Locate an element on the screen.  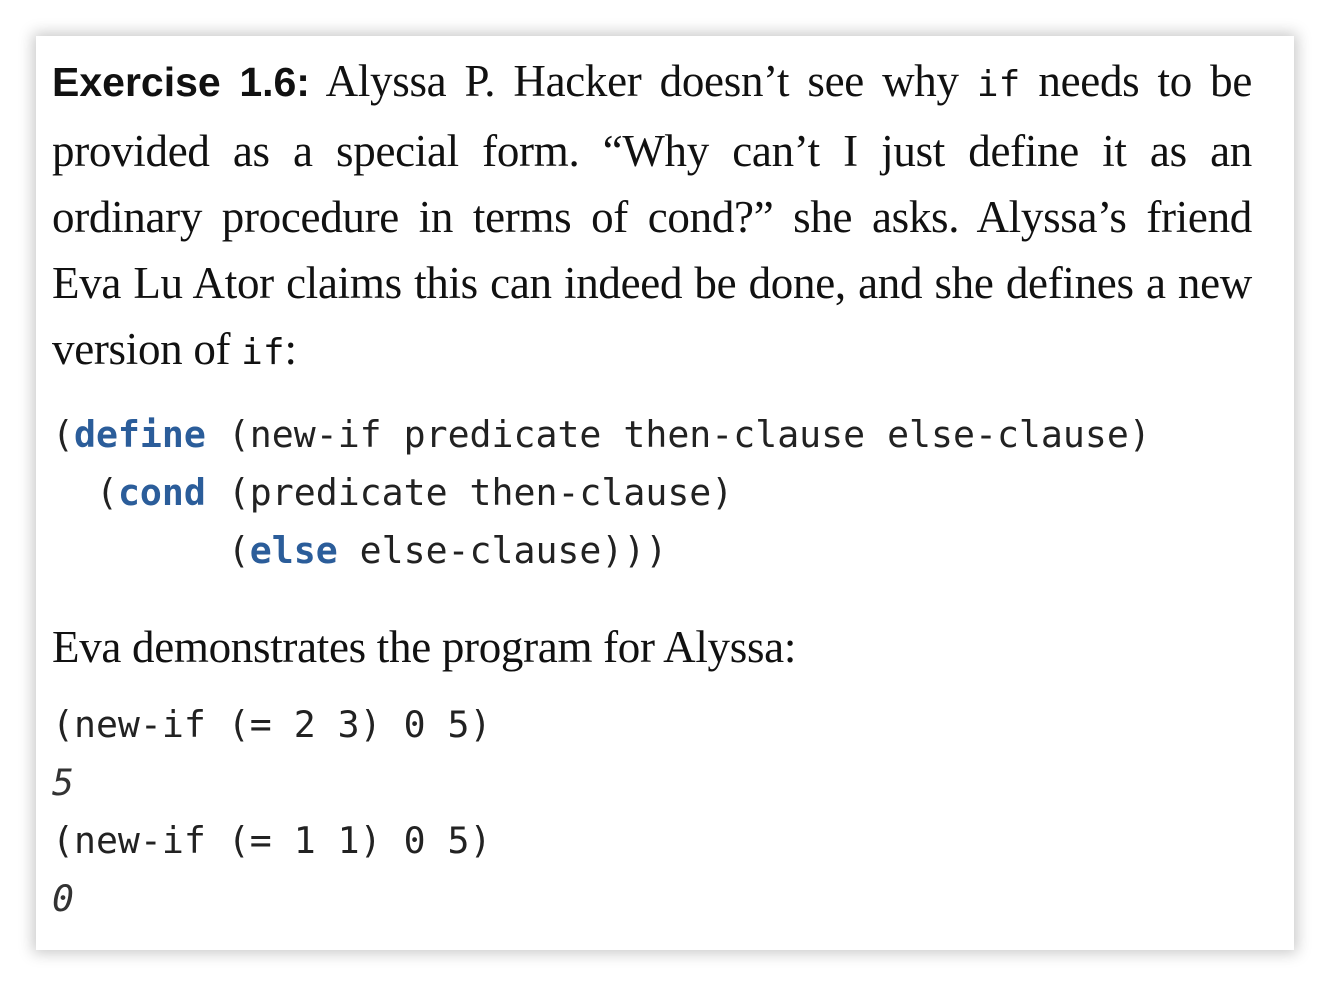
code-line-2-indent: ( is located at coordinates (85, 492).